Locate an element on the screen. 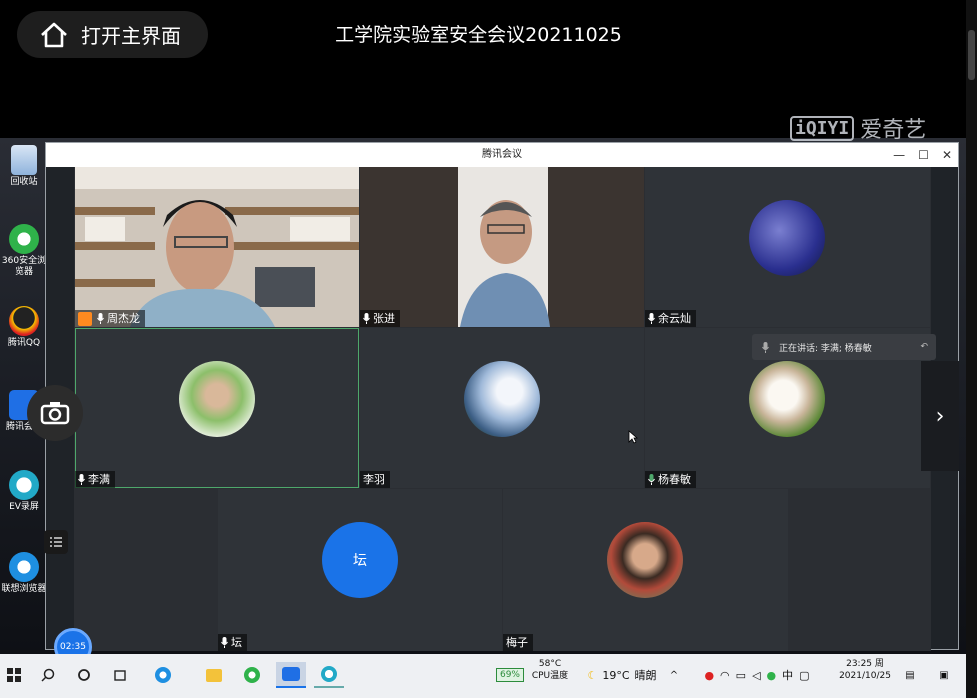 The image size is (977, 698). participant-initial: 坛 is located at coordinates (360, 561).